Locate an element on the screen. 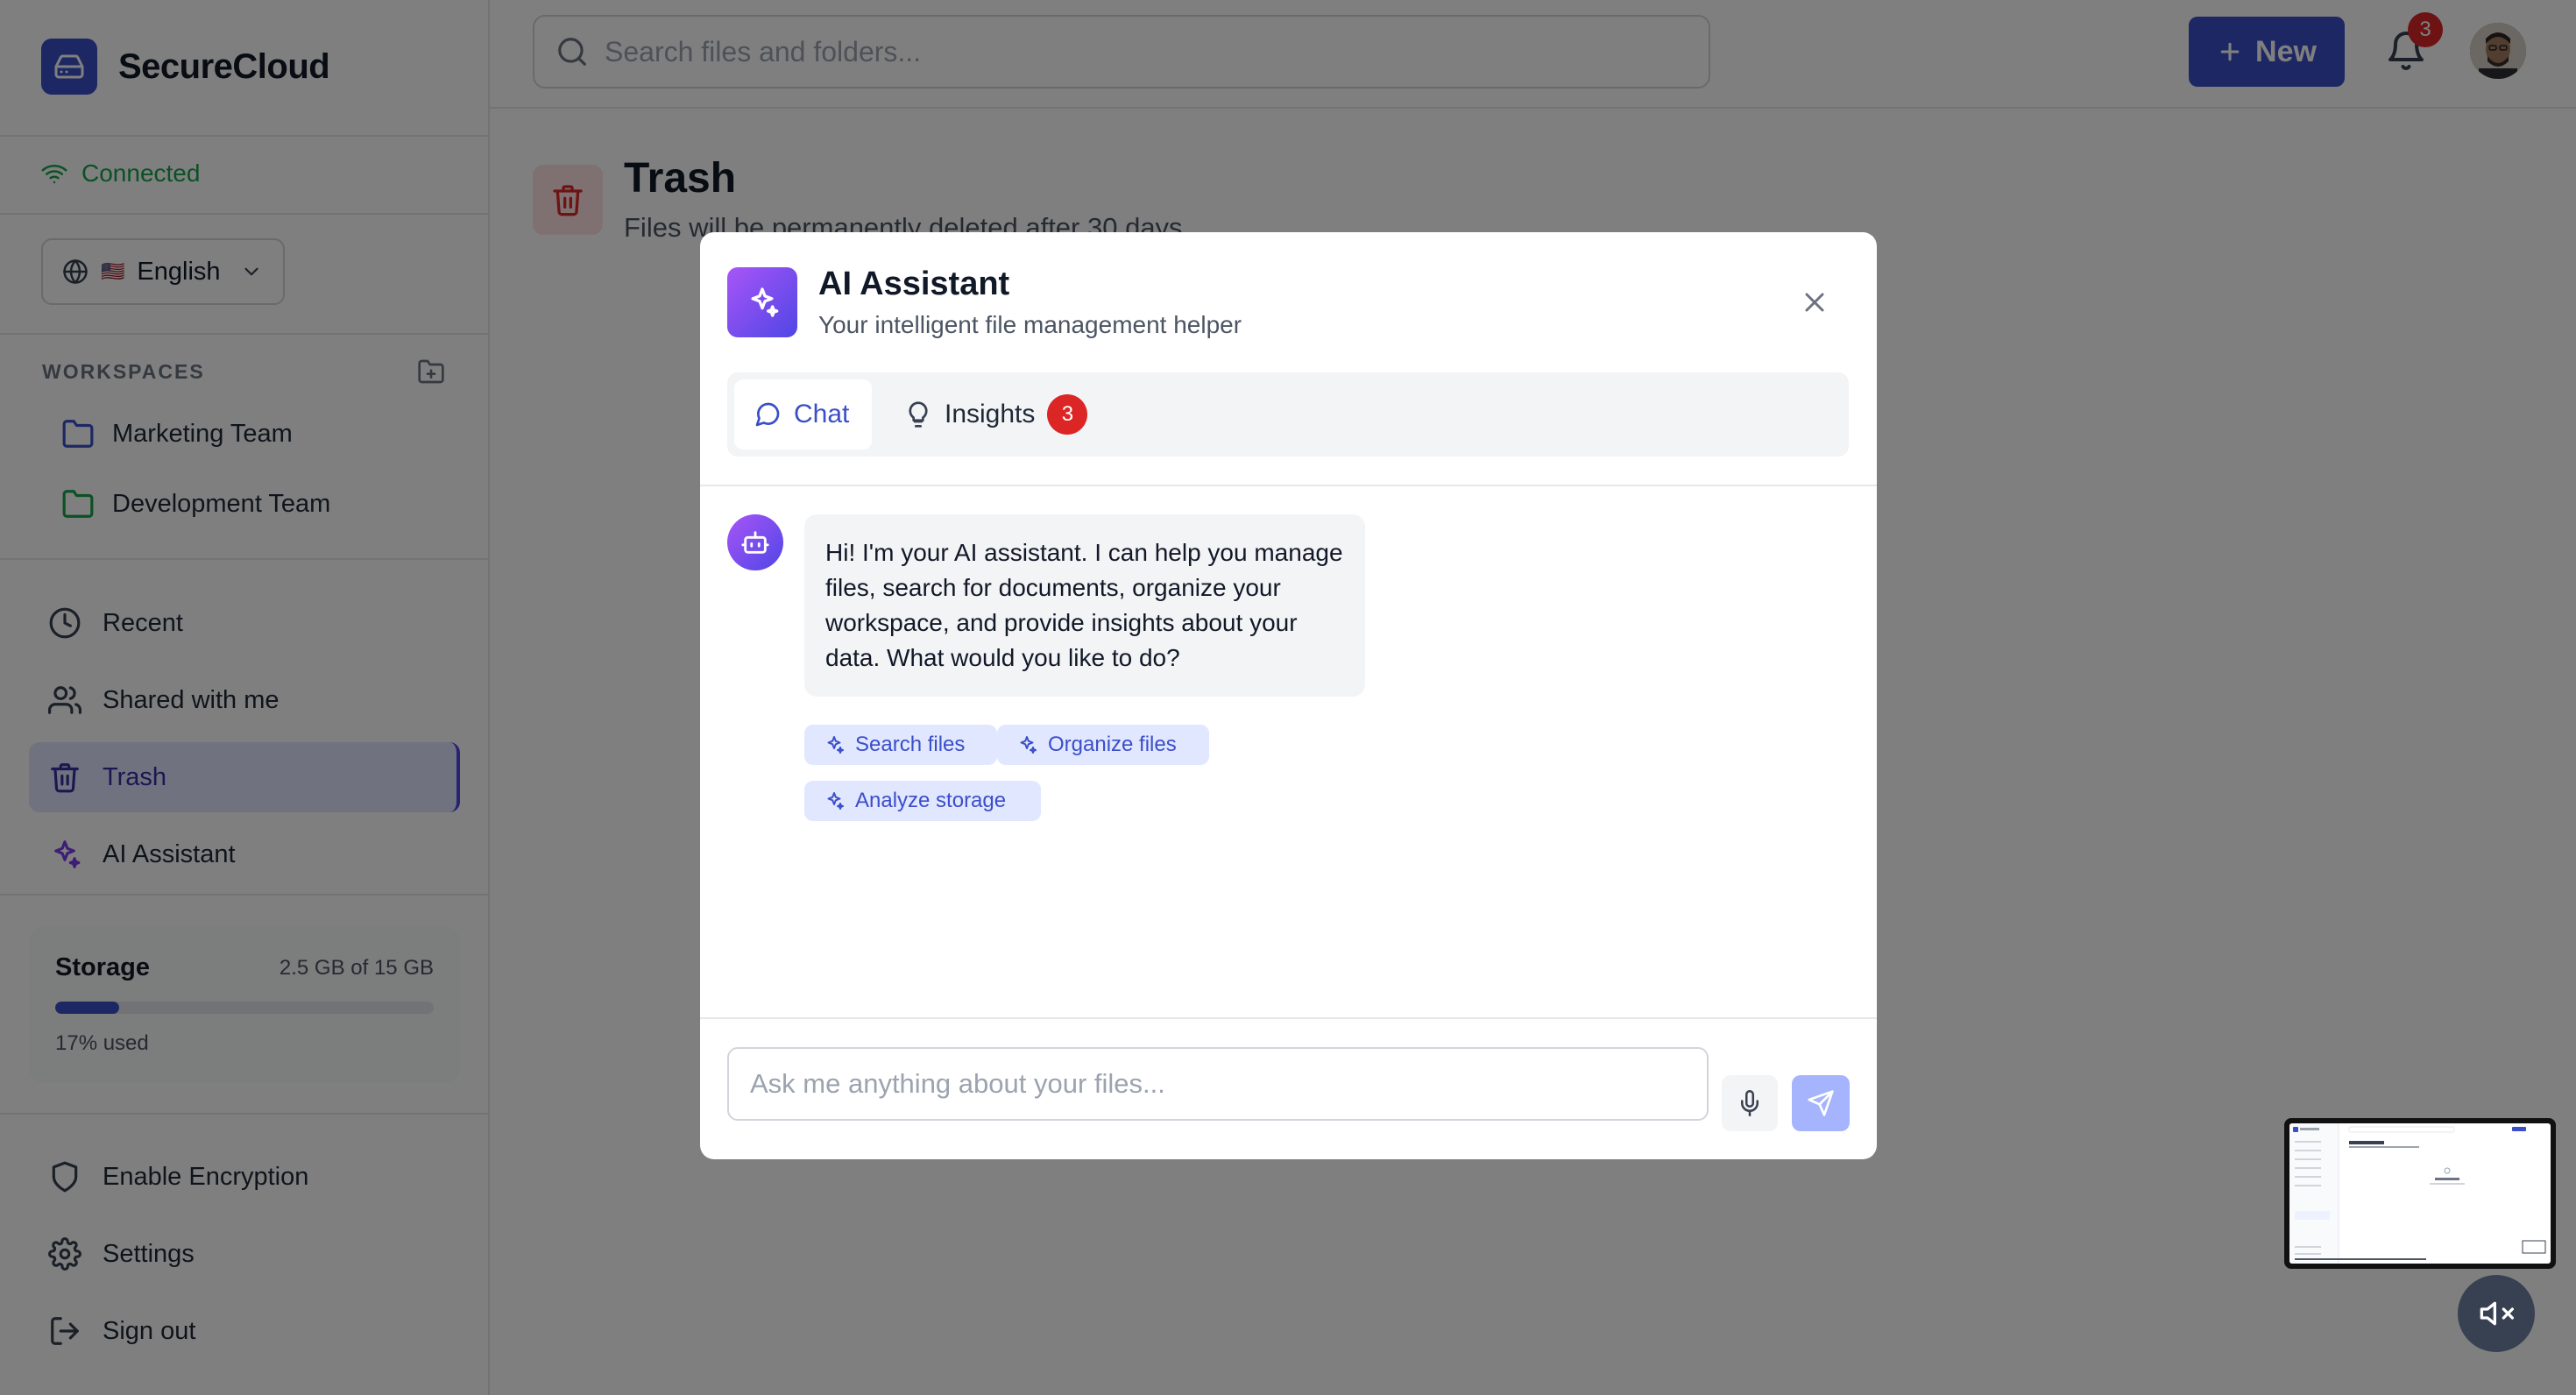 Image resolution: width=2576 pixels, height=1395 pixels. suggestion-label: Search files is located at coordinates (910, 744).